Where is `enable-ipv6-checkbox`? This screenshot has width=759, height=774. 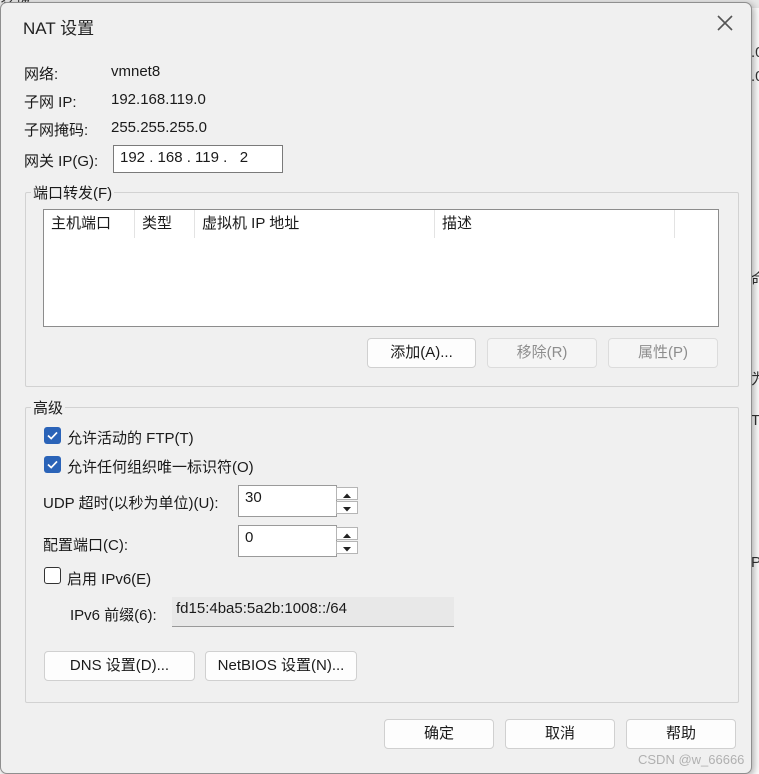 enable-ipv6-checkbox is located at coordinates (52, 575).